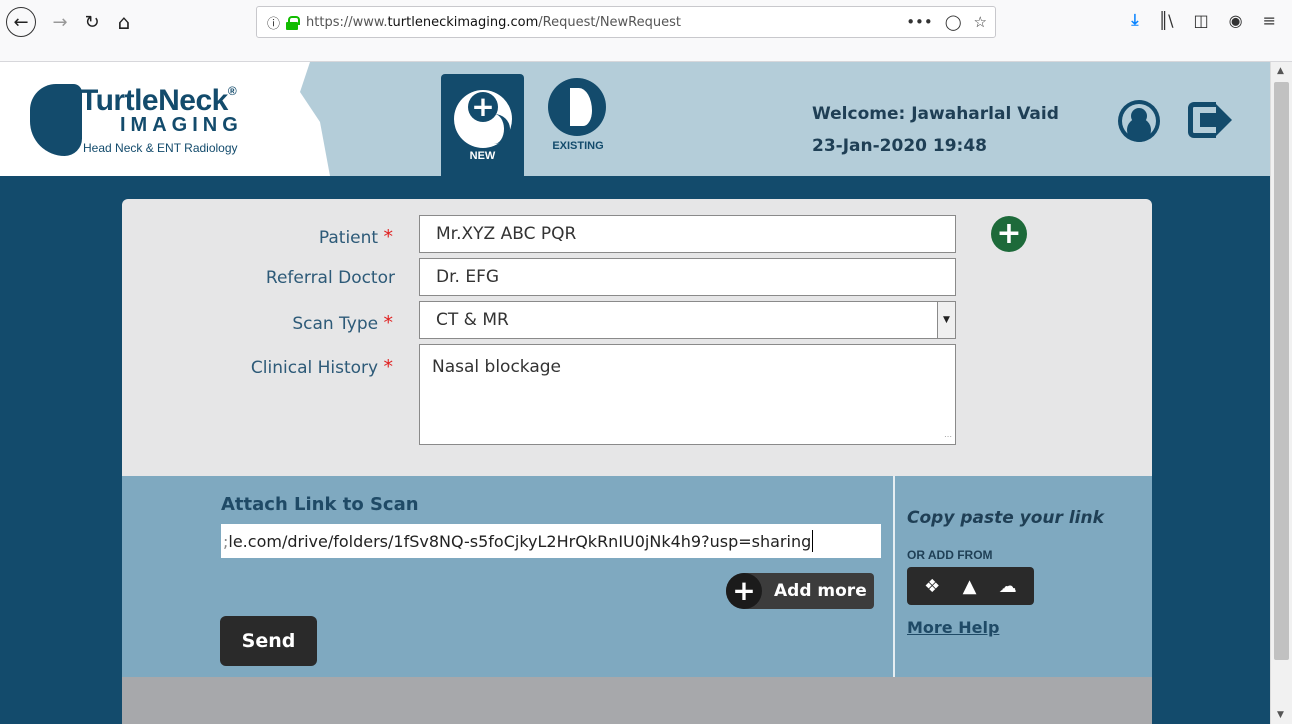  I want to click on url-host: turtleneckimaging.com, so click(463, 22).